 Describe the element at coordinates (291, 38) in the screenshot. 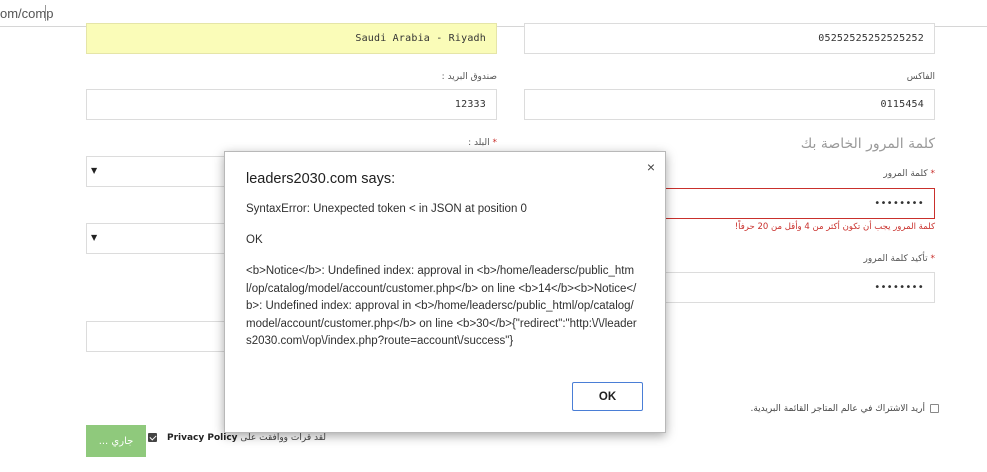

I see `city-field: Saudi Arabia - Riyadh` at that location.